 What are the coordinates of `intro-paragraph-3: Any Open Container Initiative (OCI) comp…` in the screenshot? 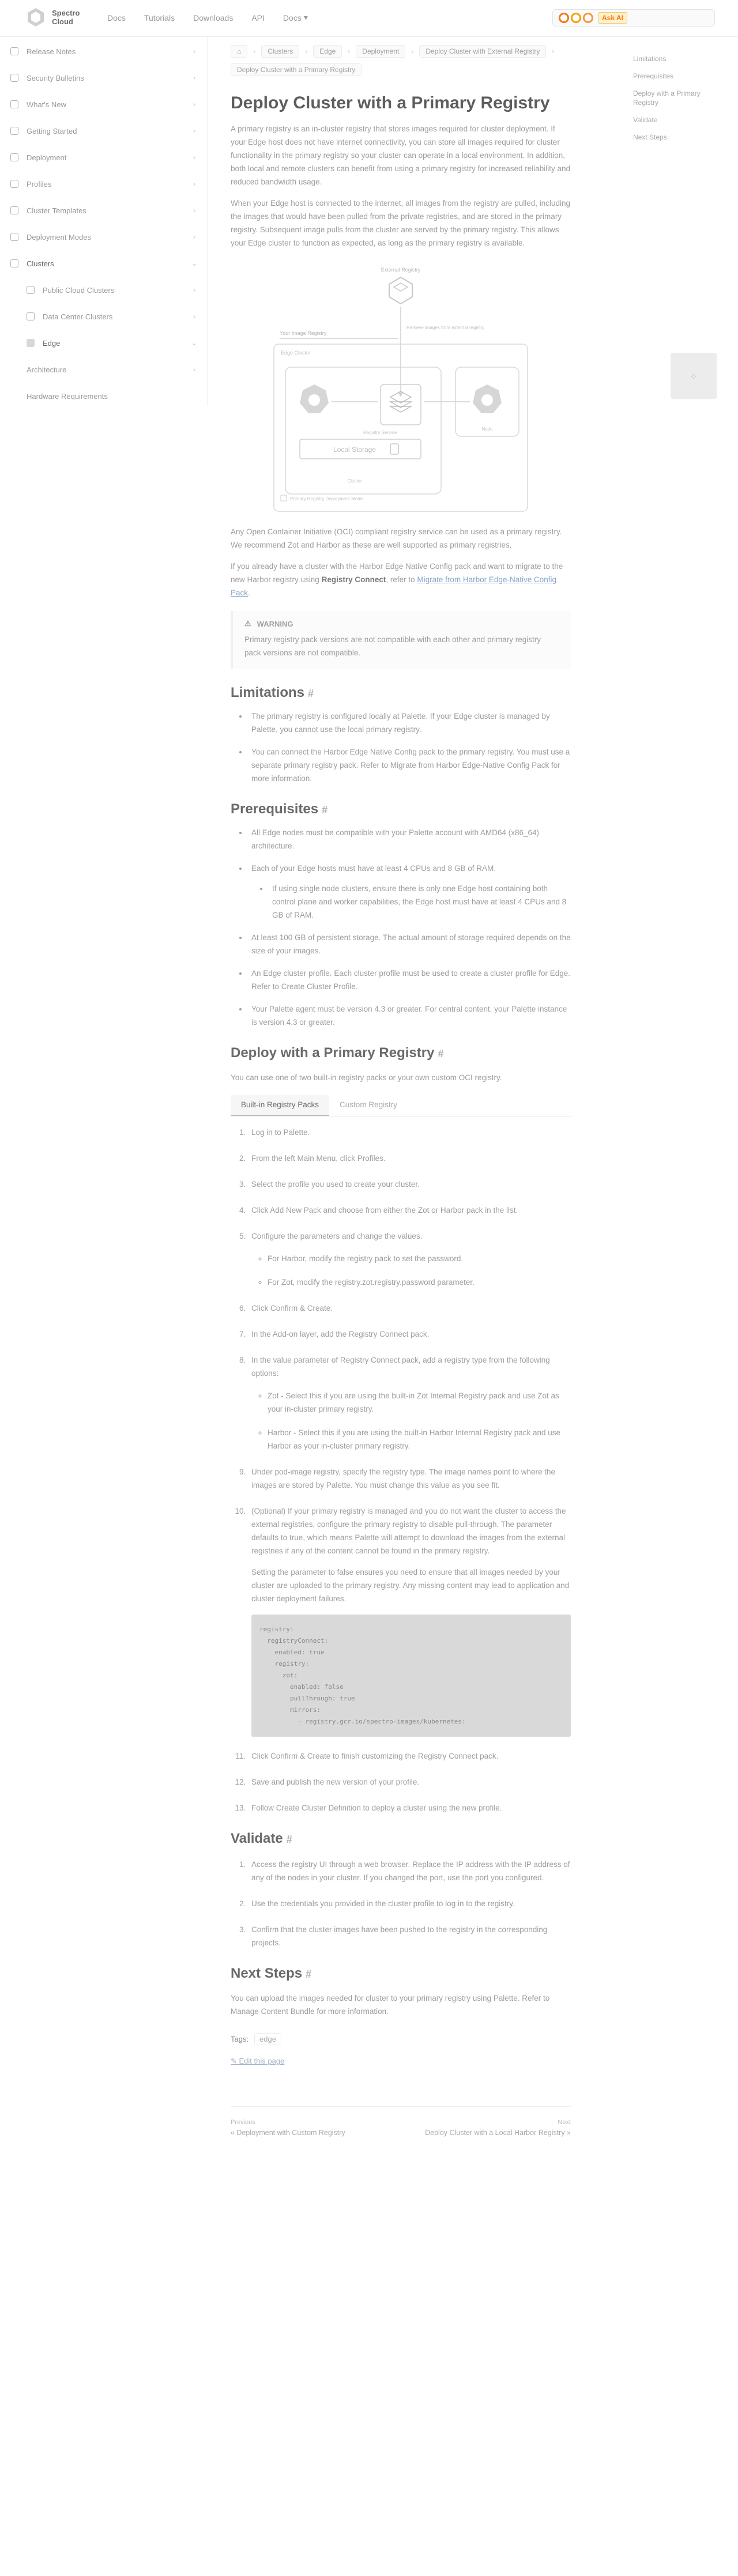 It's located at (396, 538).